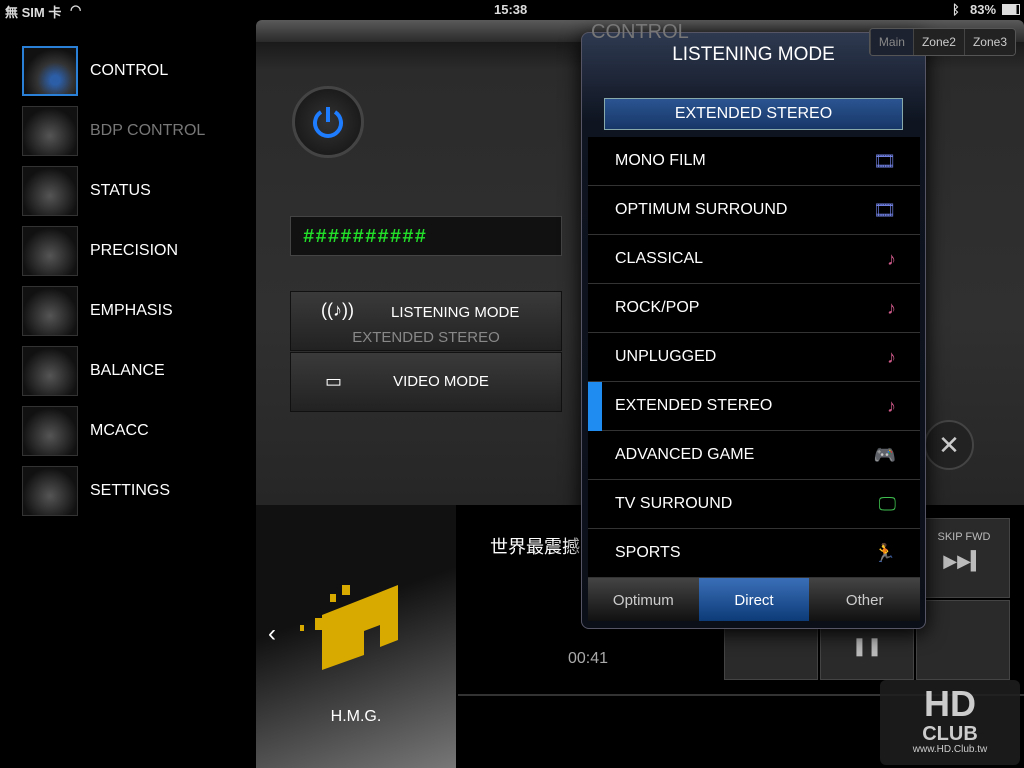  Describe the element at coordinates (950, 722) in the screenshot. I see `watermark-logo: HD CLUB www.HD.Club.tw` at that location.